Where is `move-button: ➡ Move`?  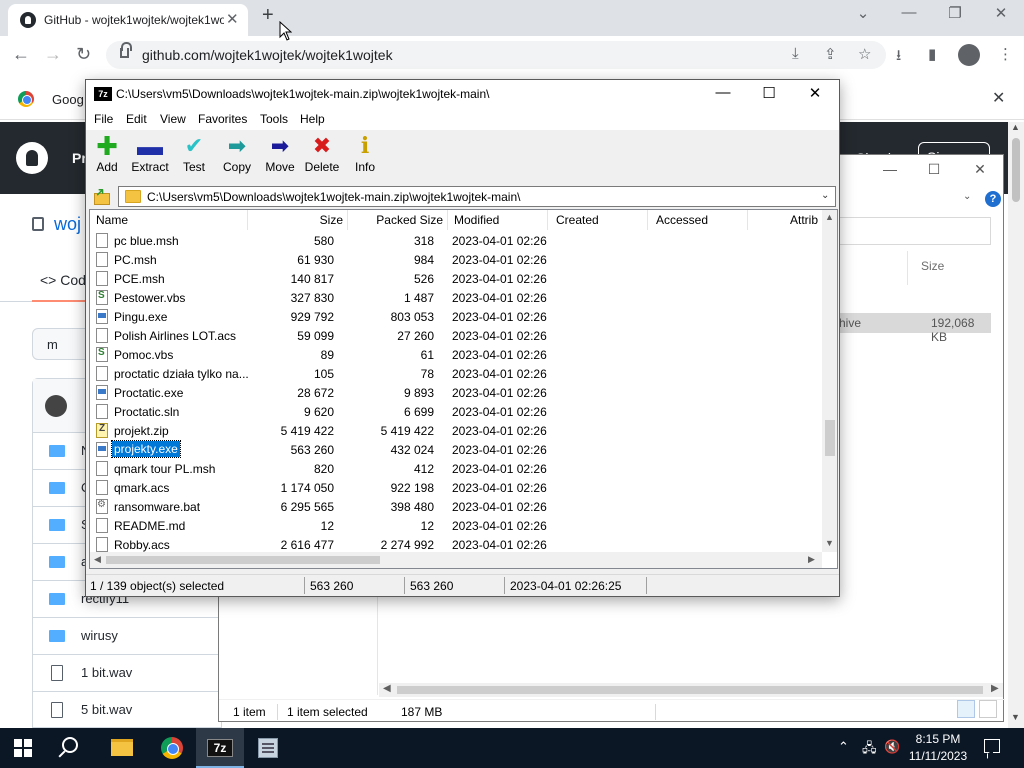 move-button: ➡ Move is located at coordinates (280, 157).